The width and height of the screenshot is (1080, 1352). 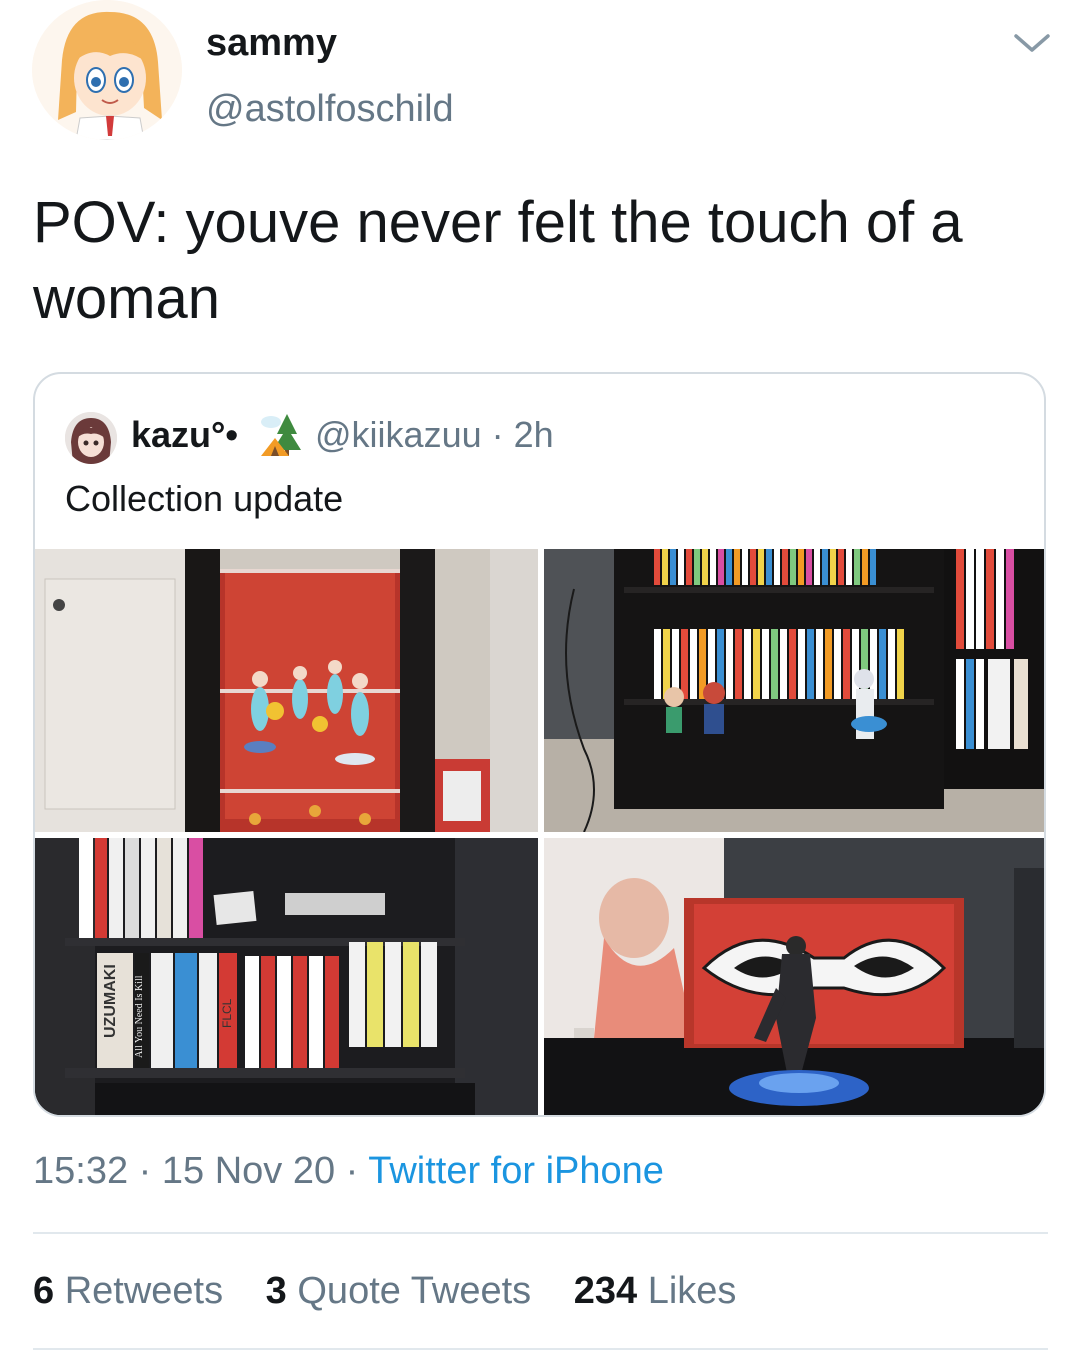 I want to click on retweets-stat: 6 Retweets, so click(x=128, y=1291).